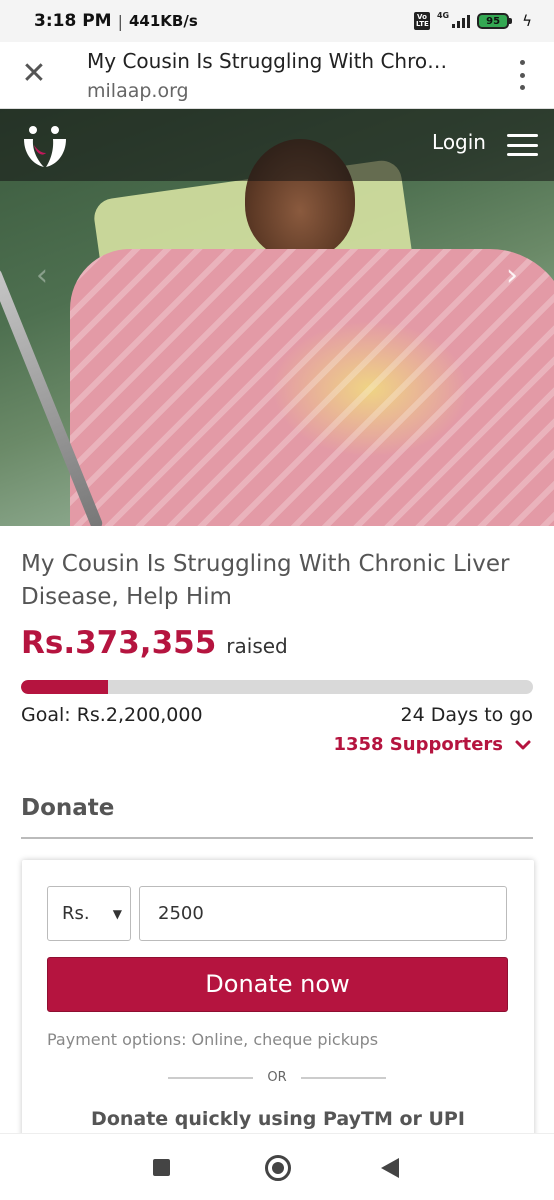 The width and height of the screenshot is (554, 1200). I want to click on currency-value: Rs., so click(76, 913).